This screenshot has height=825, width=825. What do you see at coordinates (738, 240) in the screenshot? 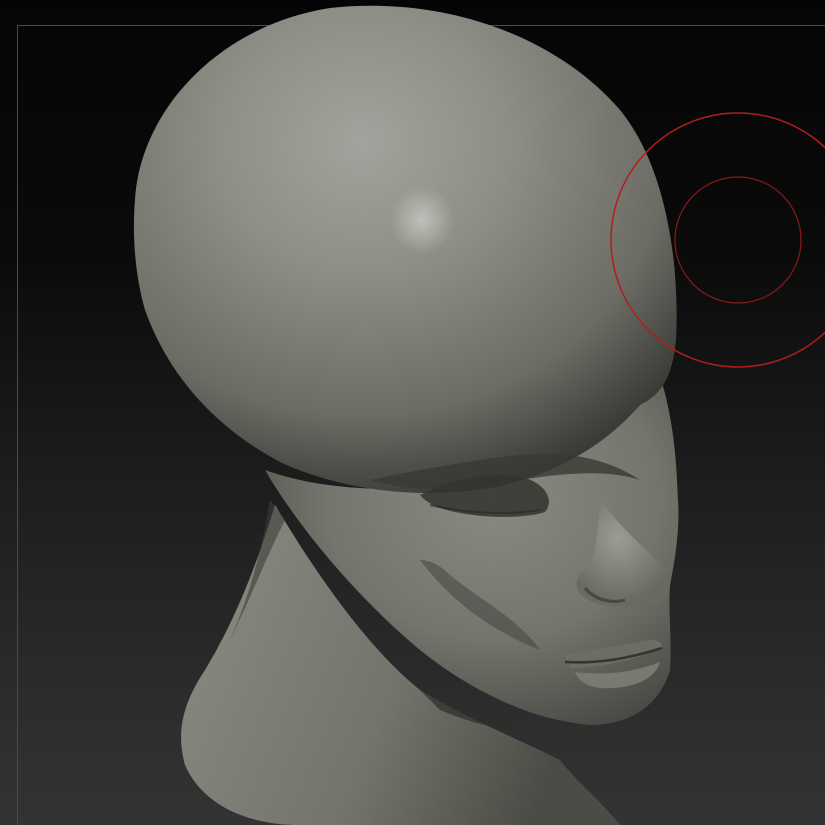
I see `brush-inner-ring` at bounding box center [738, 240].